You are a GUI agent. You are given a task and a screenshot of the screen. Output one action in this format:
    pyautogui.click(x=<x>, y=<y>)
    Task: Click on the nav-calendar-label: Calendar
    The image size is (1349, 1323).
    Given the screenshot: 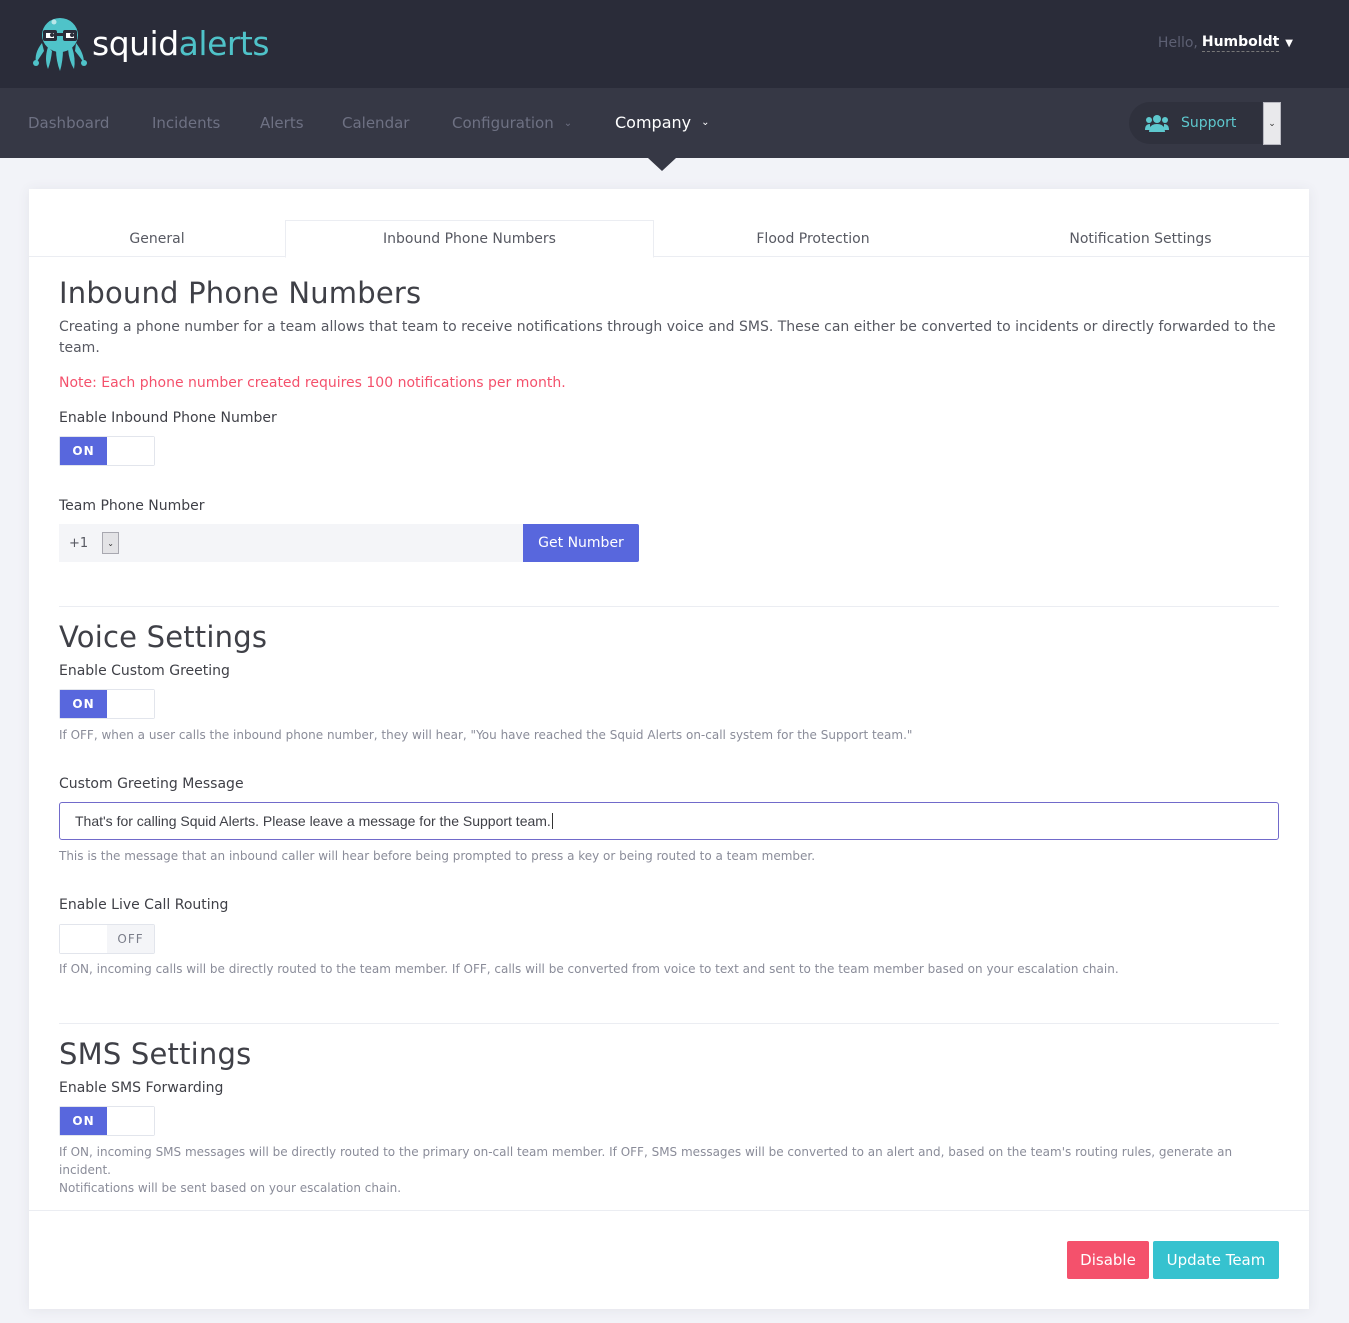 What is the action you would take?
    pyautogui.click(x=376, y=123)
    